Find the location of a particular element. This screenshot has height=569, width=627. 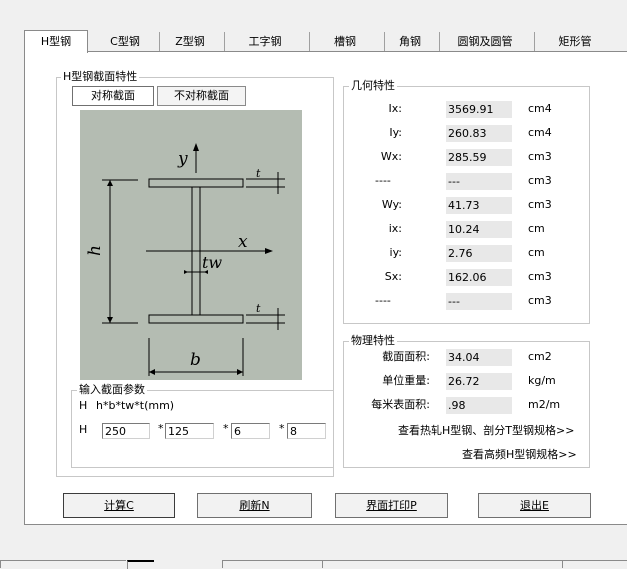

tab-label: 工字钢 is located at coordinates (265, 41).